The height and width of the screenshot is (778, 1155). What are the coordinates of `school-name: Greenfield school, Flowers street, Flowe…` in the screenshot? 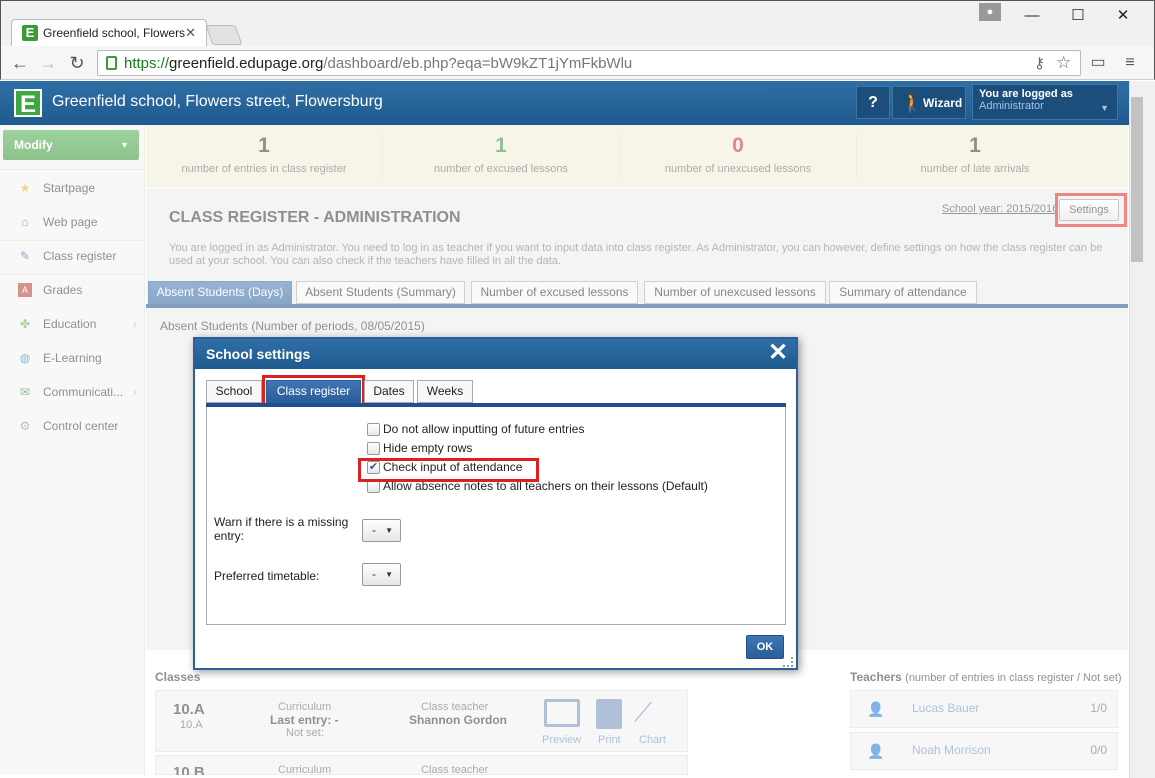 It's located at (217, 102).